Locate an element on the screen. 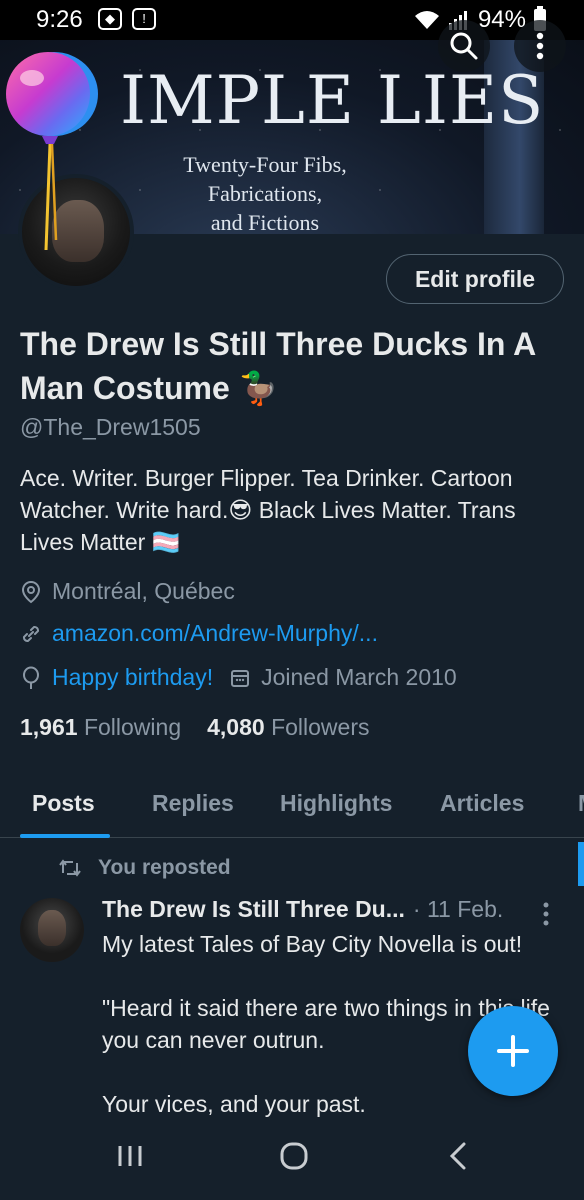 This screenshot has width=584, height=1200. app-notification-icon: ! is located at coordinates (144, 19).